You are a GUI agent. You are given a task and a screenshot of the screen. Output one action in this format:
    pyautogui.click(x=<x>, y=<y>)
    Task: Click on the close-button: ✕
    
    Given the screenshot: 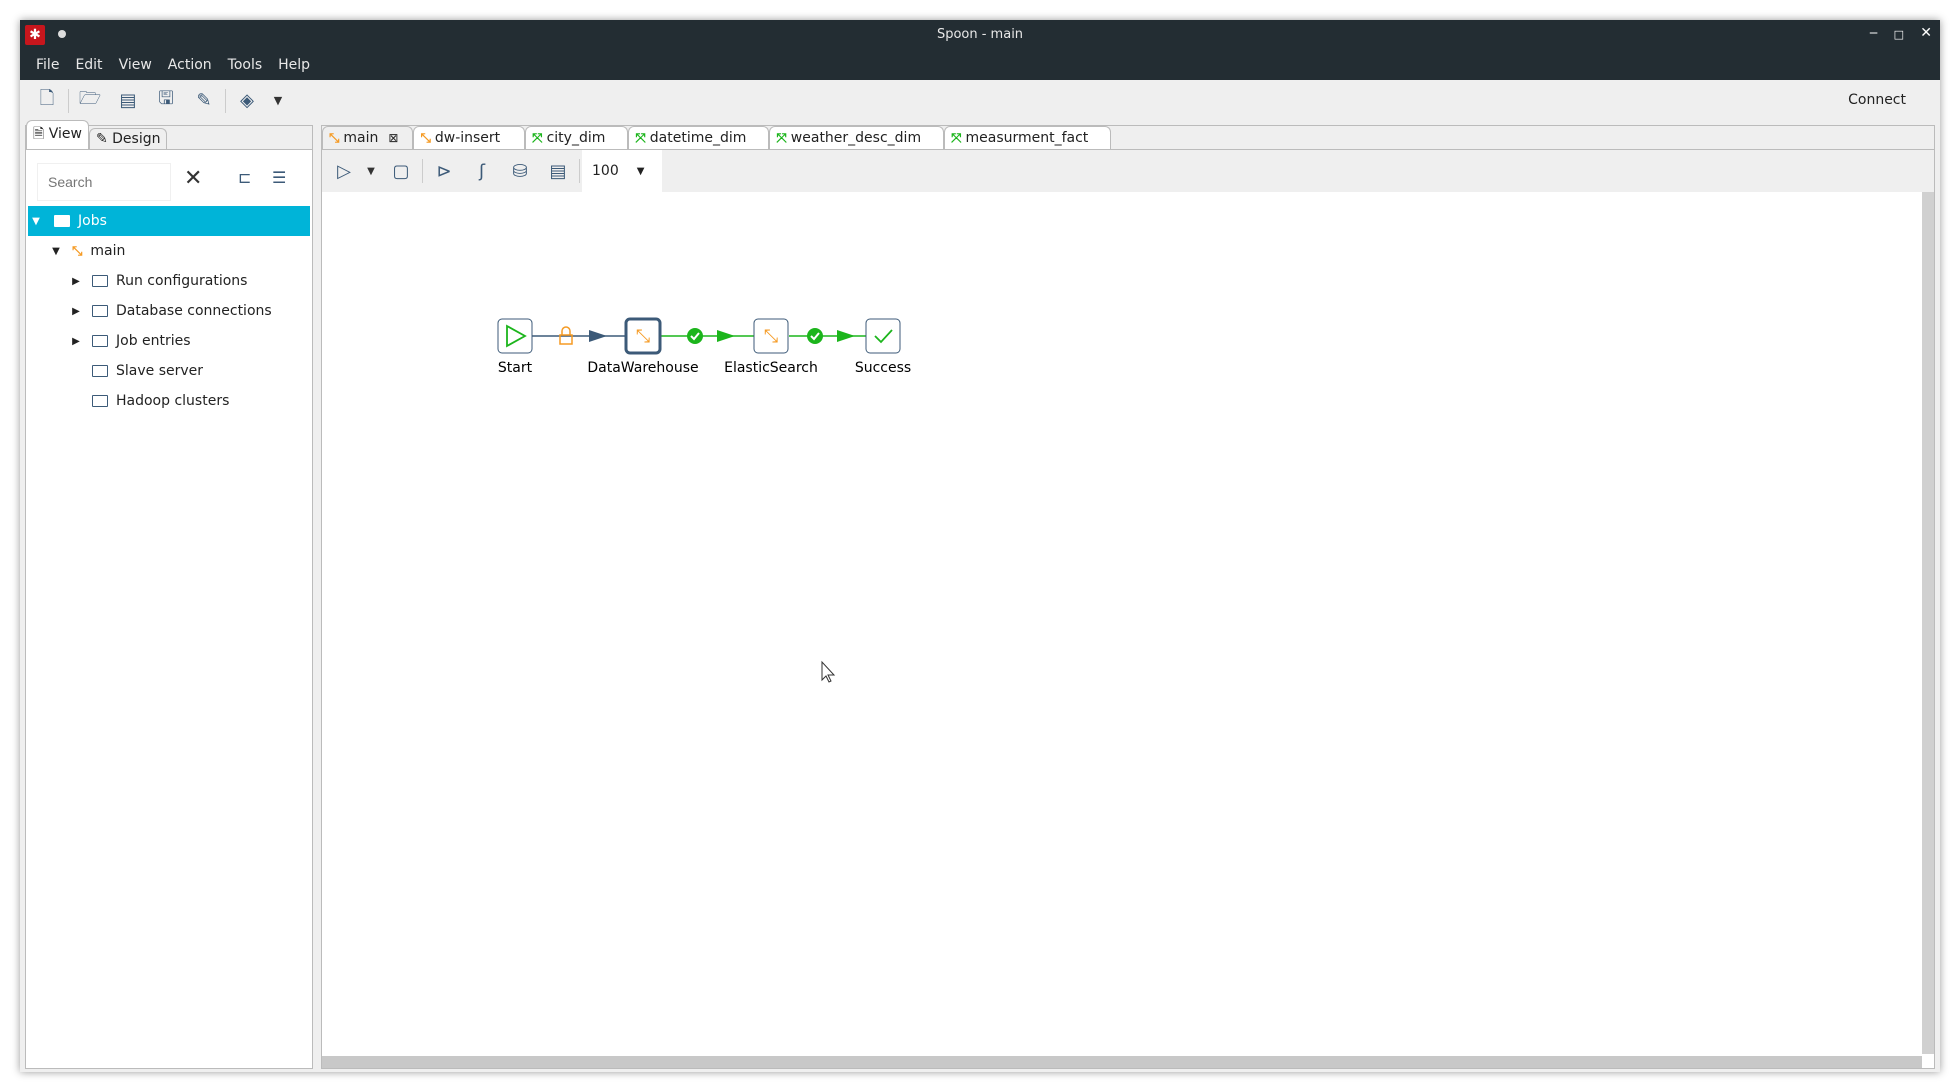 What is the action you would take?
    pyautogui.click(x=1926, y=33)
    